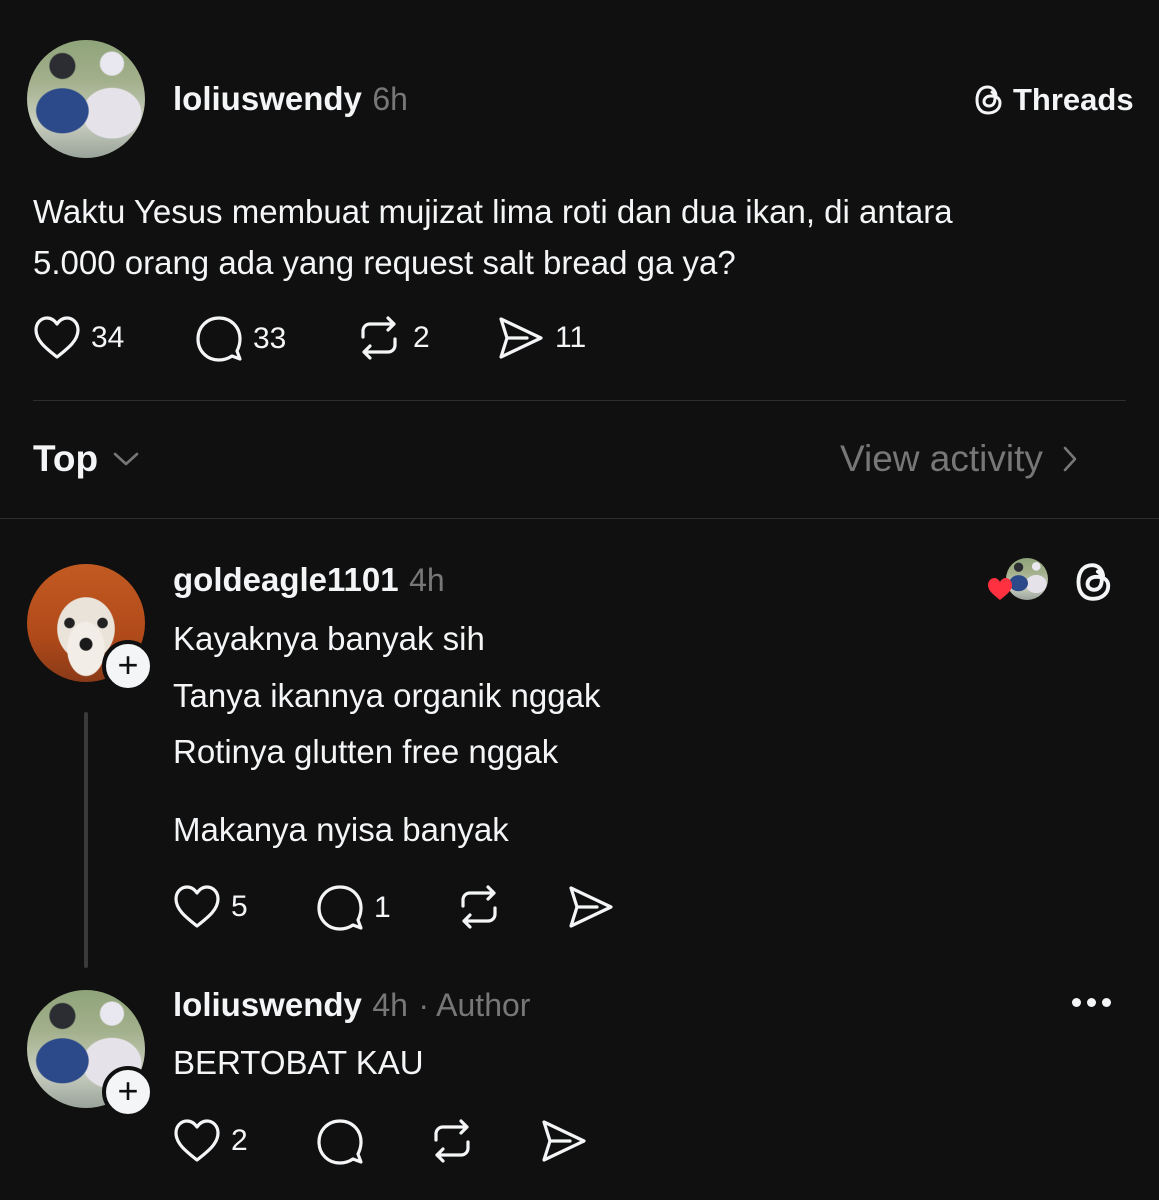  I want to click on reply-1-line-4: Makanya nyisa banyak, so click(341, 829).